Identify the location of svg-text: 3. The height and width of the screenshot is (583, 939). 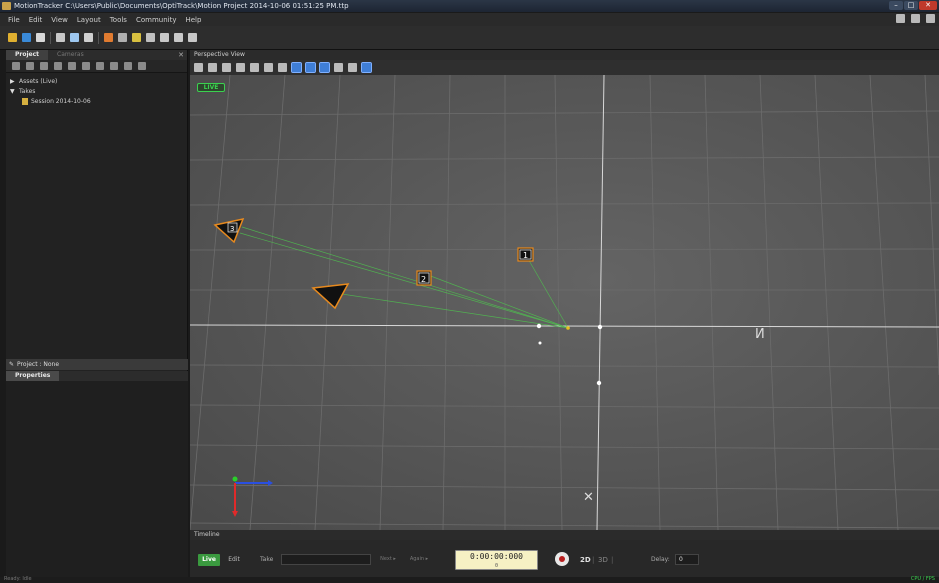
(232, 229).